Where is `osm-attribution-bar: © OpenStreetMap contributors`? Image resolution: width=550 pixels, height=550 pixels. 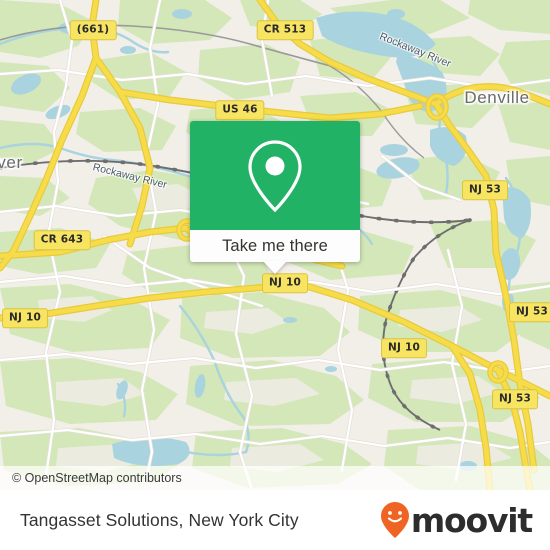
osm-attribution-bar: © OpenStreetMap contributors is located at coordinates (275, 478).